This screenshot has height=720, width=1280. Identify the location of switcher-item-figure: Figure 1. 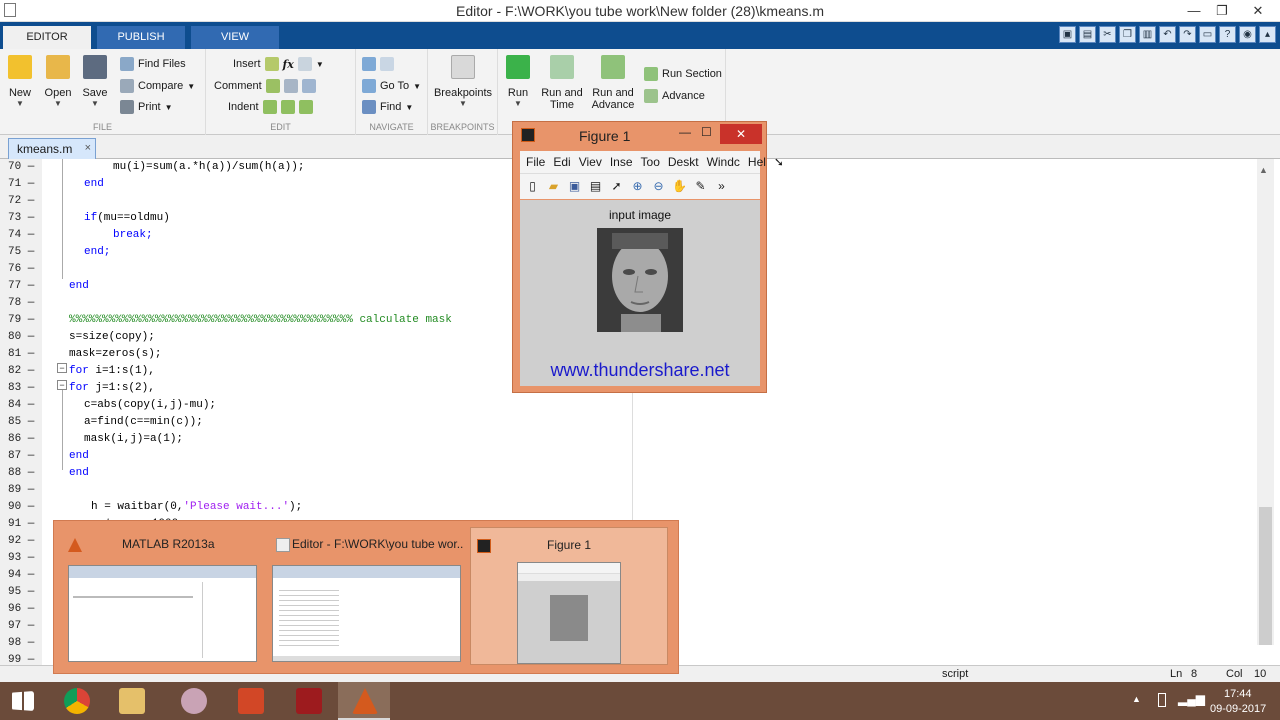
(569, 596).